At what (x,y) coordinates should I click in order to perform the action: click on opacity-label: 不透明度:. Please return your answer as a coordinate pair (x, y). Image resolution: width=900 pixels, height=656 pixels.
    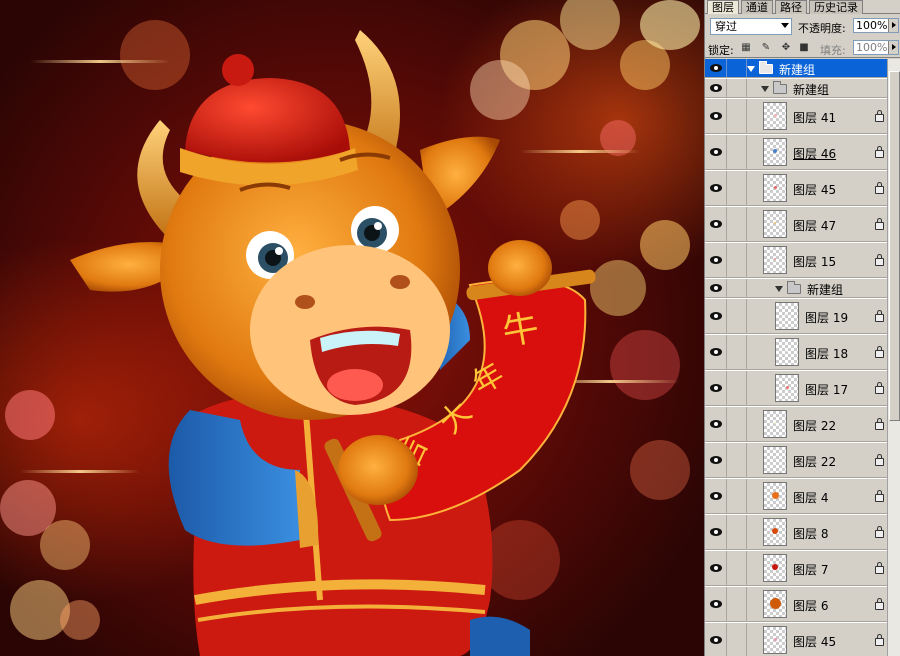
    Looking at the image, I should click on (822, 28).